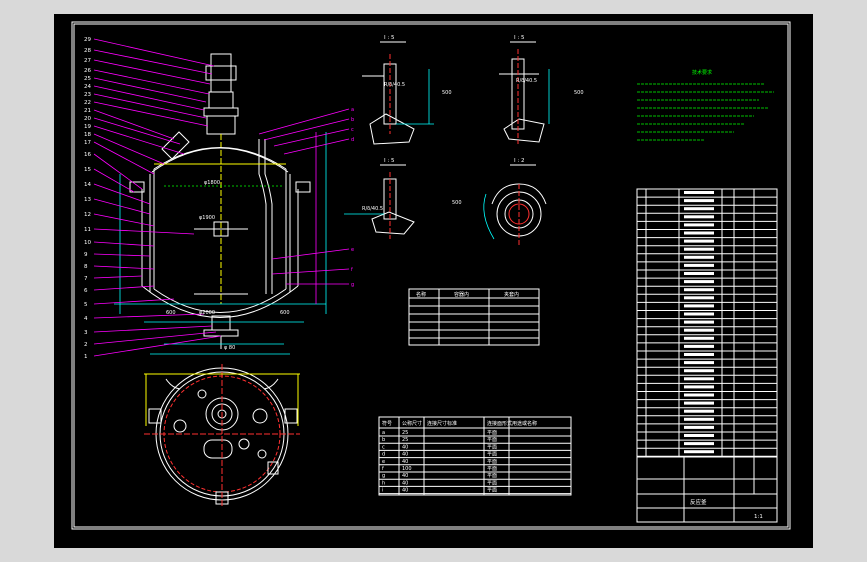  I want to click on leader-number: 29, so click(87, 40).